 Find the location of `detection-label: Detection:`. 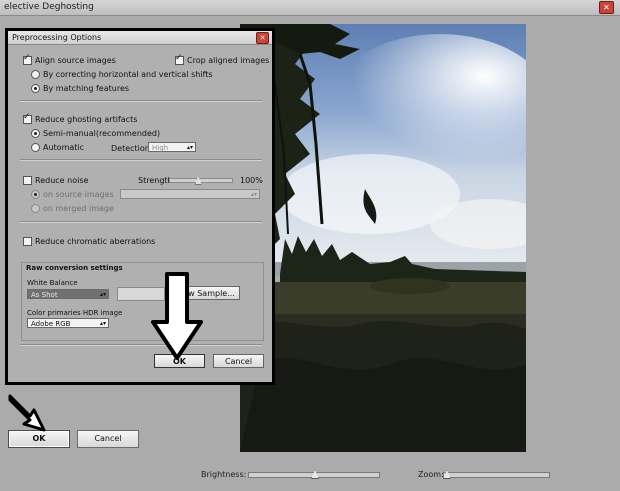

detection-label: Detection: is located at coordinates (132, 148).